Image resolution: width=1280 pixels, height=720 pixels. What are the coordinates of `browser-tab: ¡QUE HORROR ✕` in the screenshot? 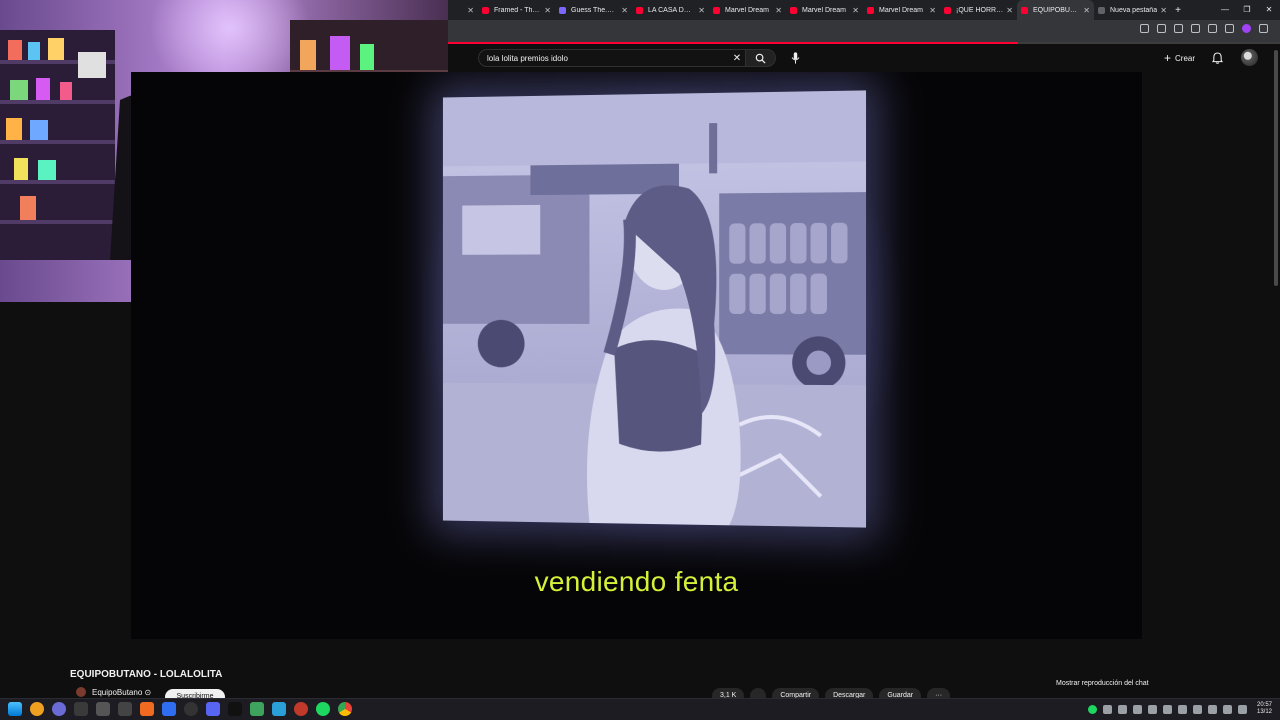 It's located at (978, 10).